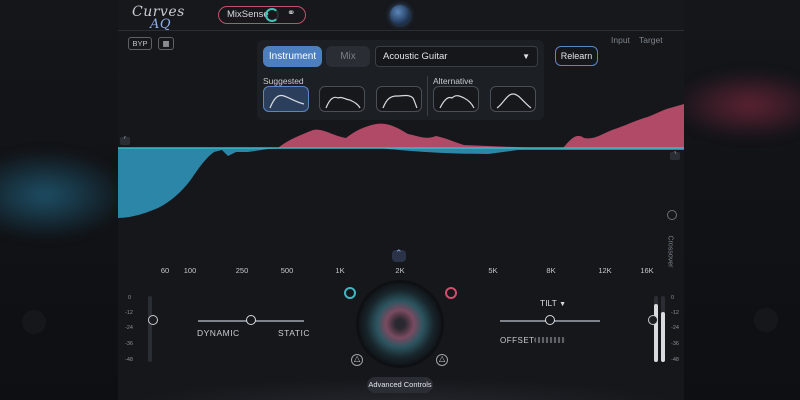 This screenshot has width=800, height=400. Describe the element at coordinates (735, 105) in the screenshot. I see `right-backdrop-glow` at that location.